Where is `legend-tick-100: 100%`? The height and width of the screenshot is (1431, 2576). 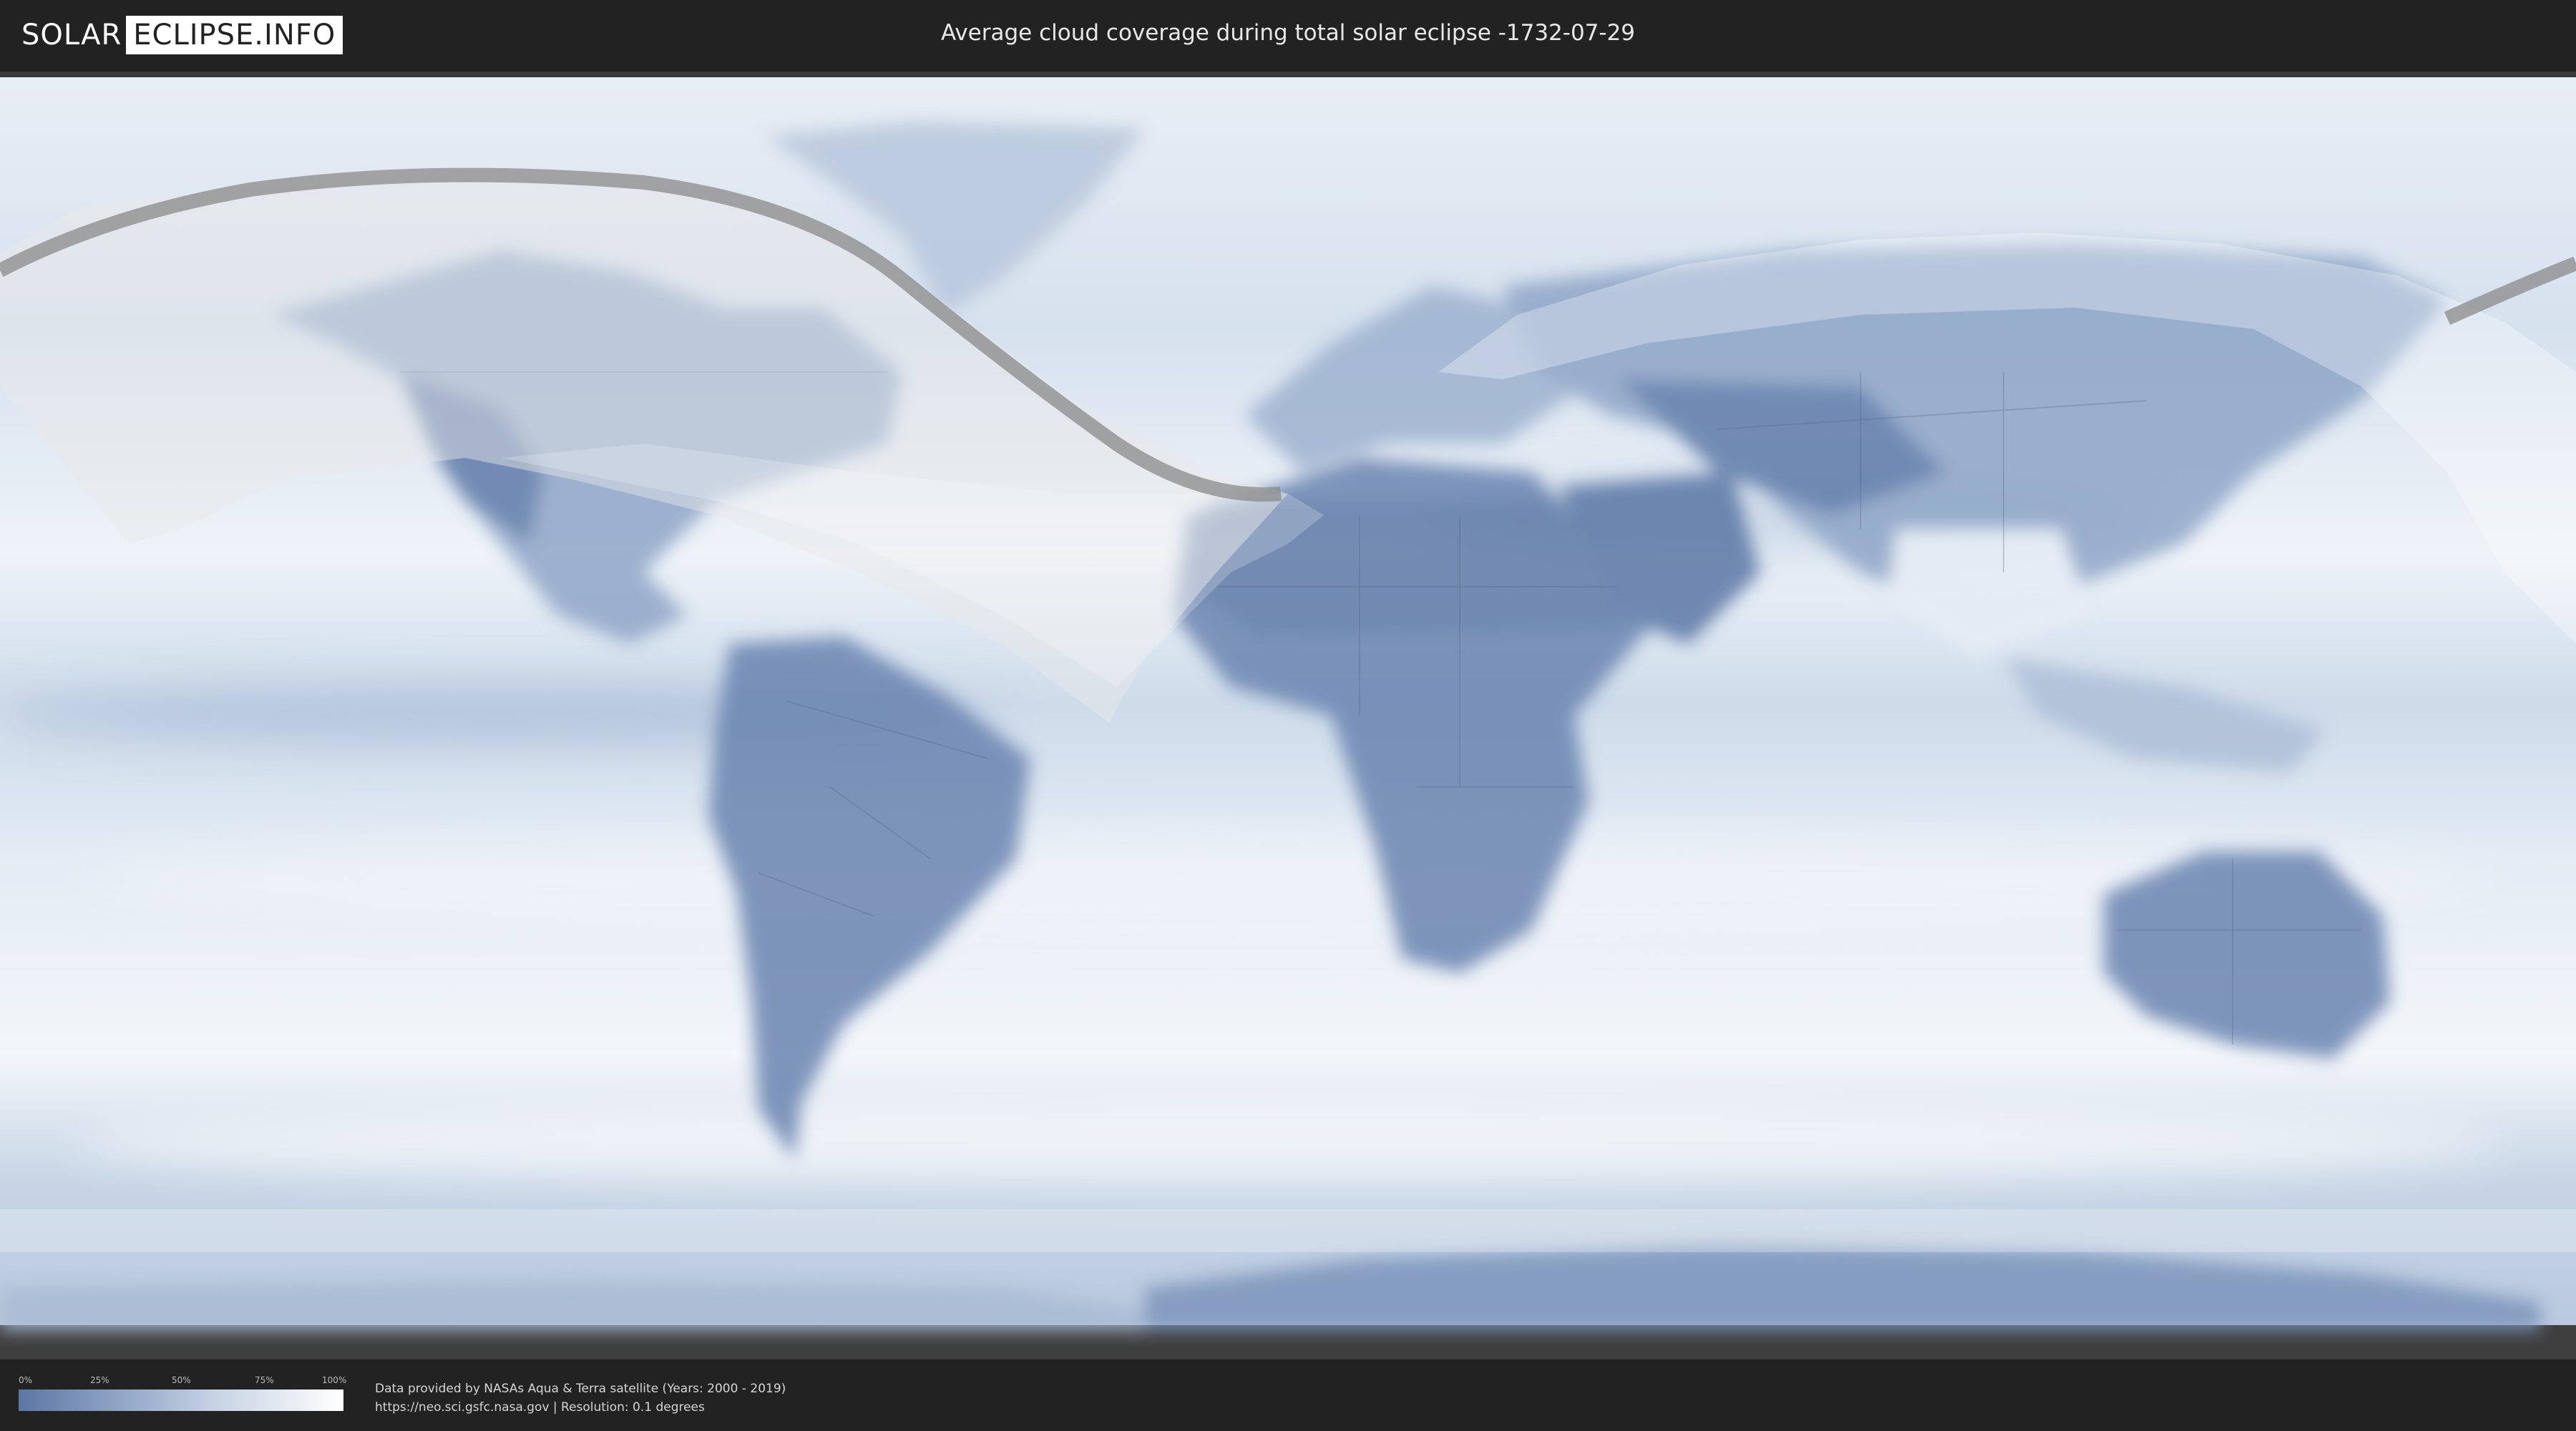
legend-tick-100: 100% is located at coordinates (334, 1380).